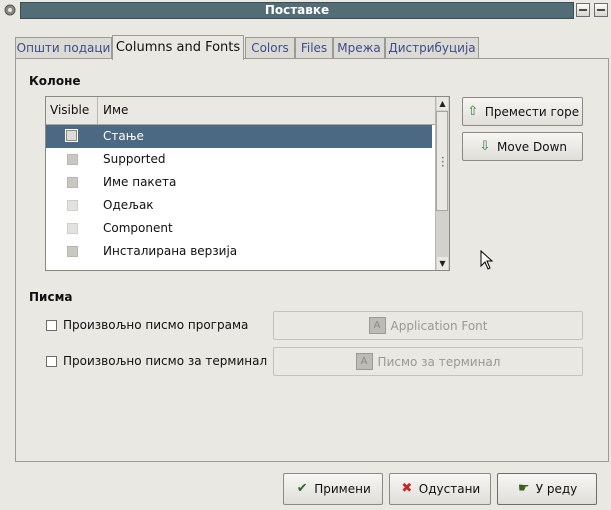 This screenshot has height=510, width=611. I want to click on title-bar: Поставке, so click(305, 10).